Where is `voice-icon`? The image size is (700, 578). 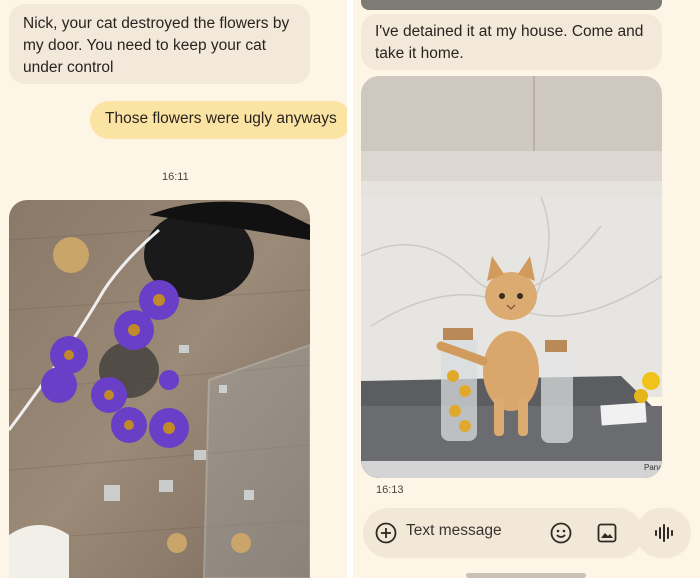 voice-icon is located at coordinates (664, 533).